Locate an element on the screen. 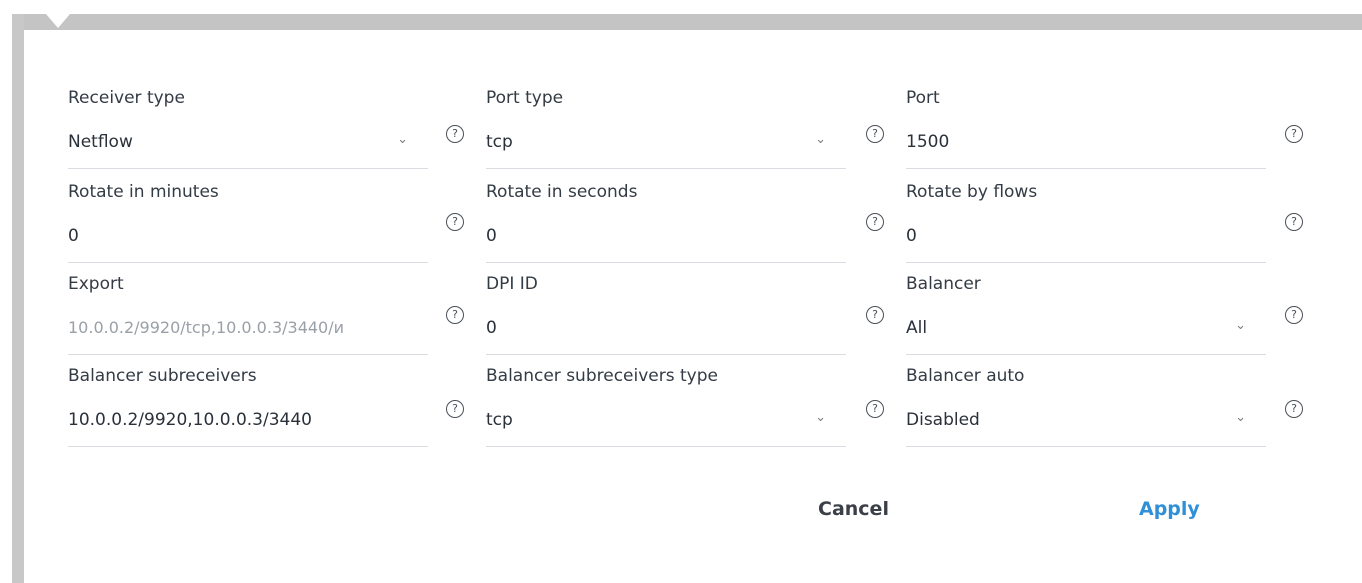  field-label: Balancer subreceivers type is located at coordinates (602, 376).